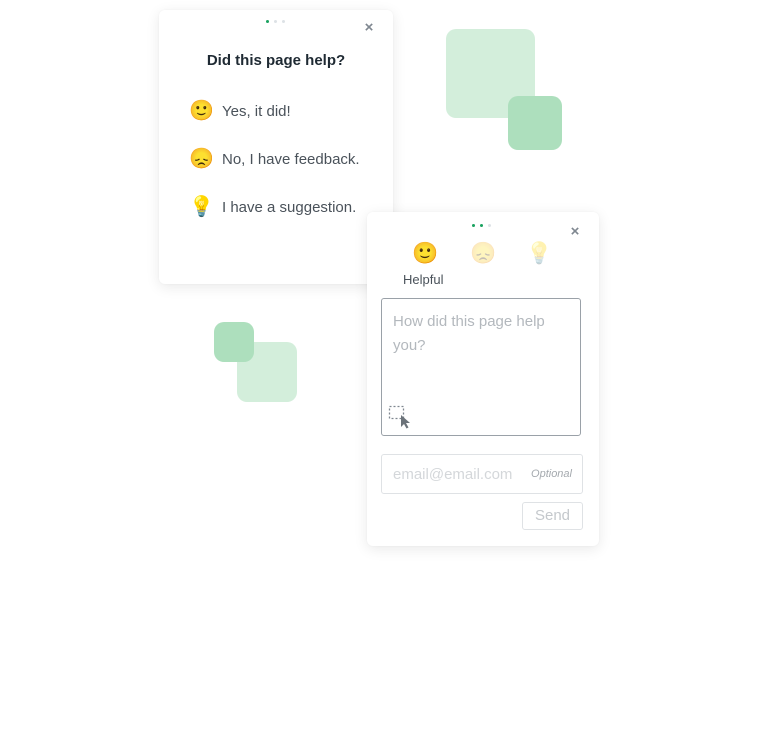  What do you see at coordinates (481, 367) in the screenshot?
I see `feedback-textarea: How did this page help you?` at bounding box center [481, 367].